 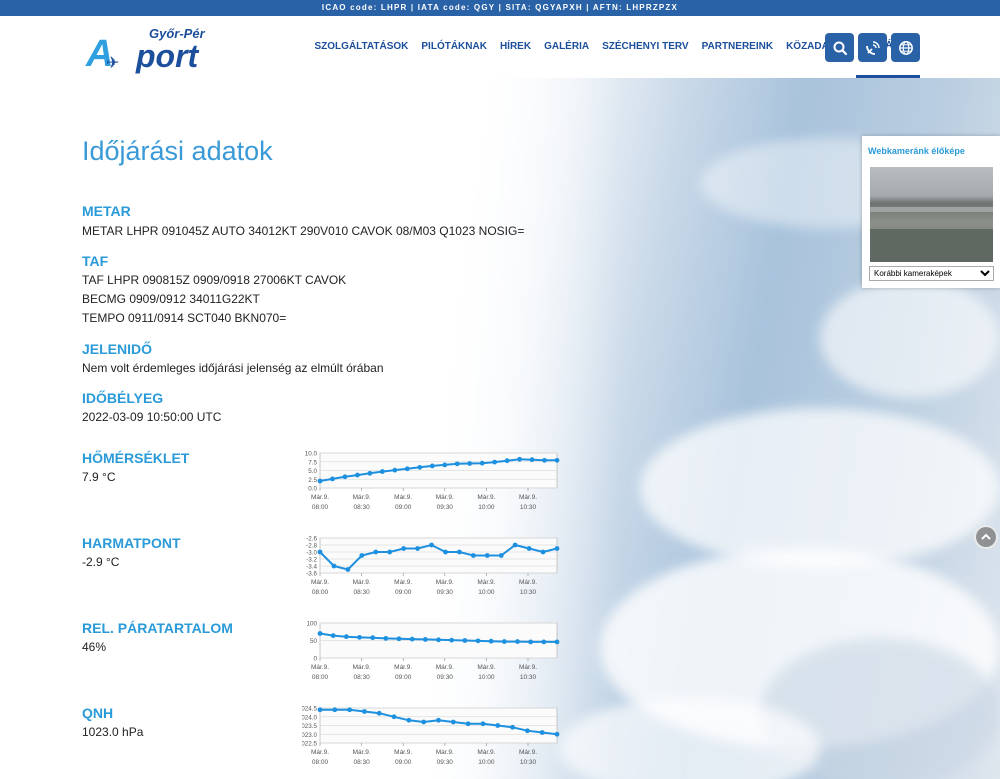 What do you see at coordinates (149, 49) in the screenshot?
I see `airport-logo: Győr-Pér A ✈ port` at bounding box center [149, 49].